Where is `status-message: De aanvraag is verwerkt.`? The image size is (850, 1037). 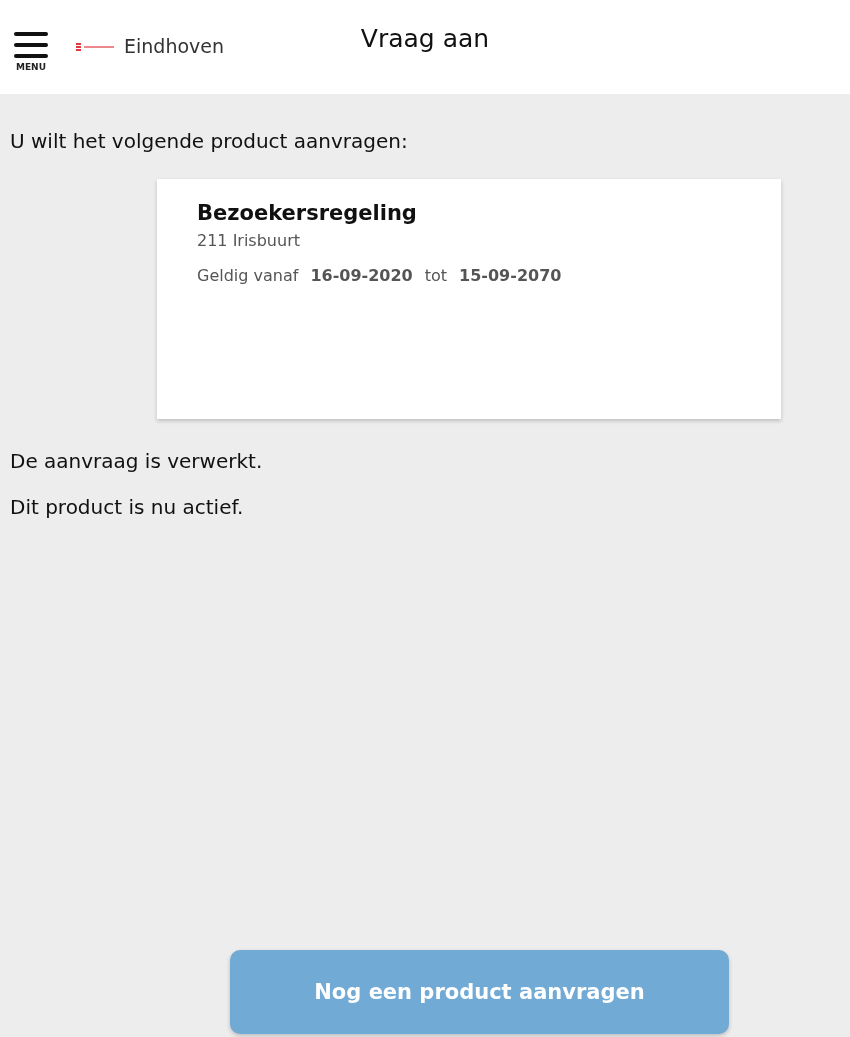
status-message: De aanvraag is verwerkt. is located at coordinates (137, 461).